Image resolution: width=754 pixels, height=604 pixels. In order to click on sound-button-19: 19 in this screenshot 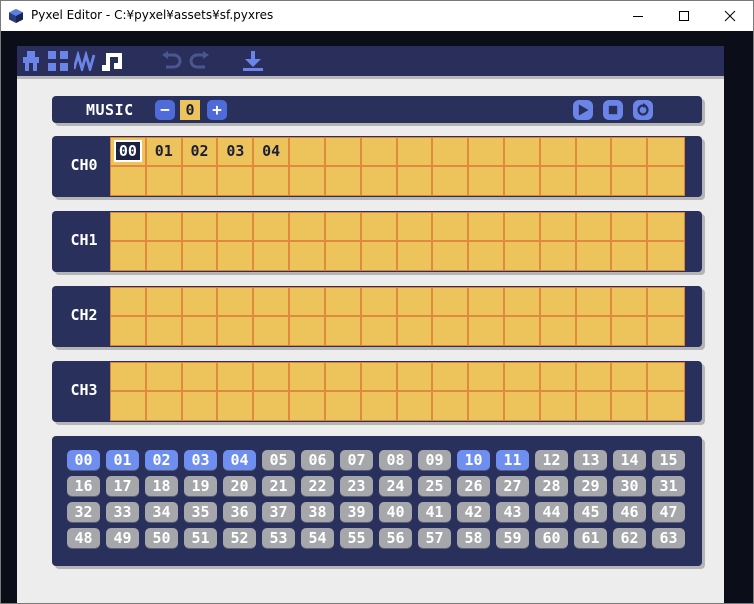, I will do `click(200, 486)`.